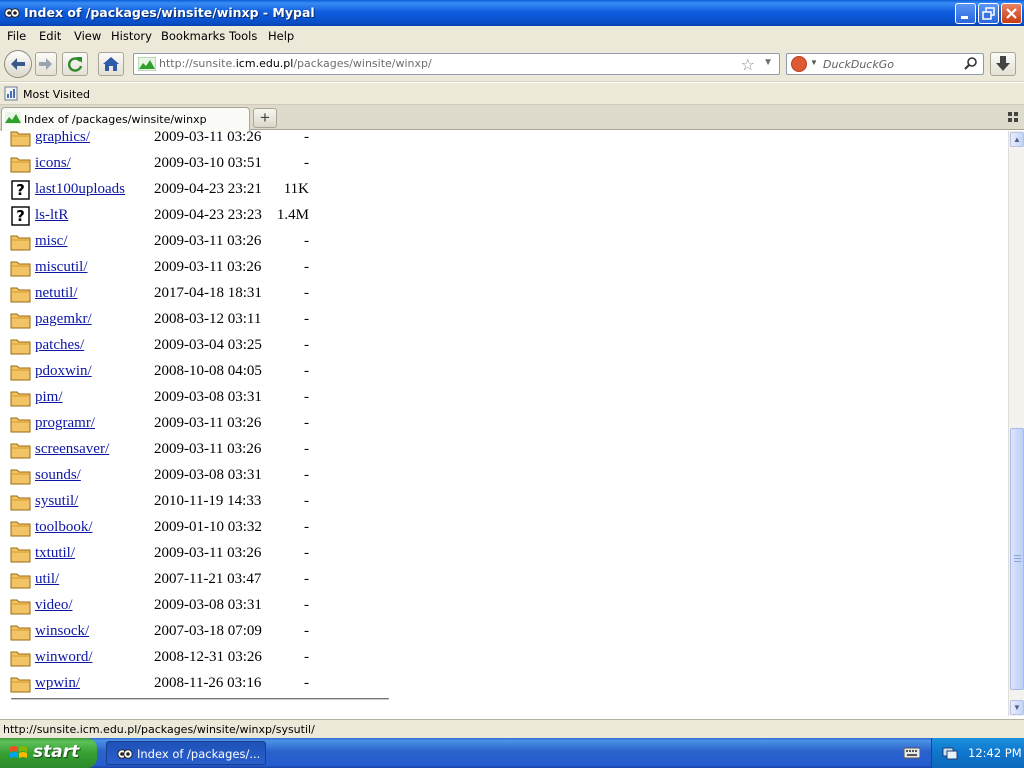 The height and width of the screenshot is (768, 1024). Describe the element at coordinates (16, 36) in the screenshot. I see `menu-file: File` at that location.